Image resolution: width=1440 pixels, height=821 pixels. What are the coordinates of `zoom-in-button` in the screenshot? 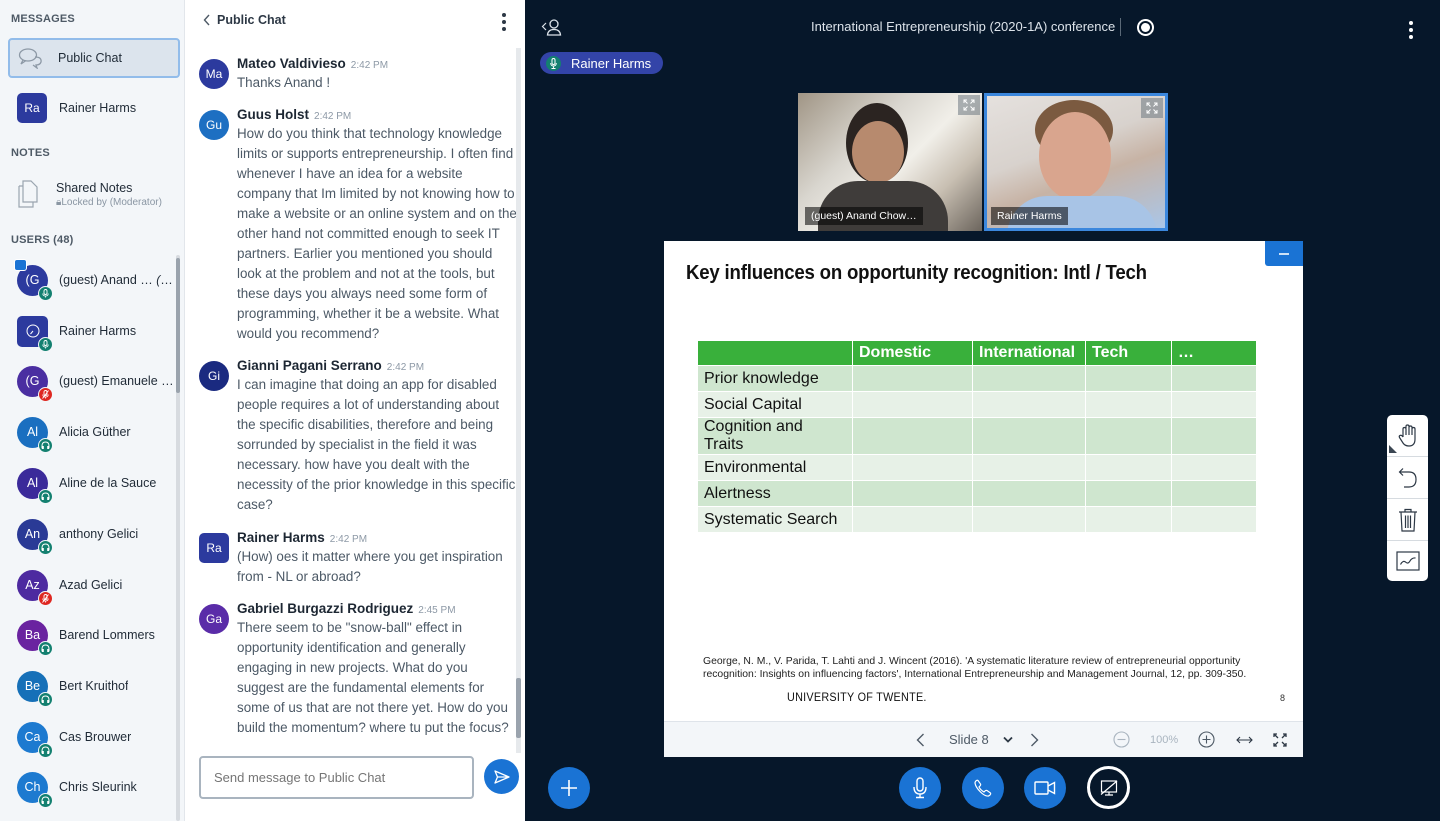 It's located at (1206, 739).